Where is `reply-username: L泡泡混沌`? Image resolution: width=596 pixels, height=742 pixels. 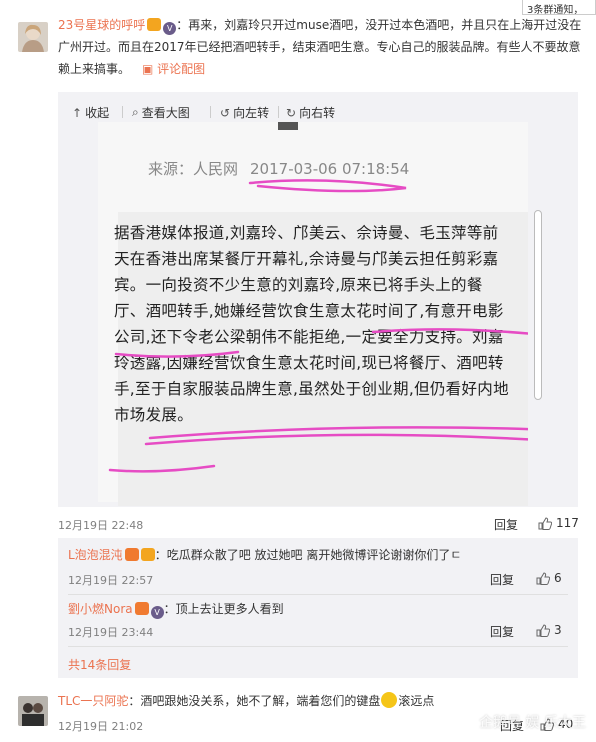 reply-username: L泡泡混沌 is located at coordinates (95, 555).